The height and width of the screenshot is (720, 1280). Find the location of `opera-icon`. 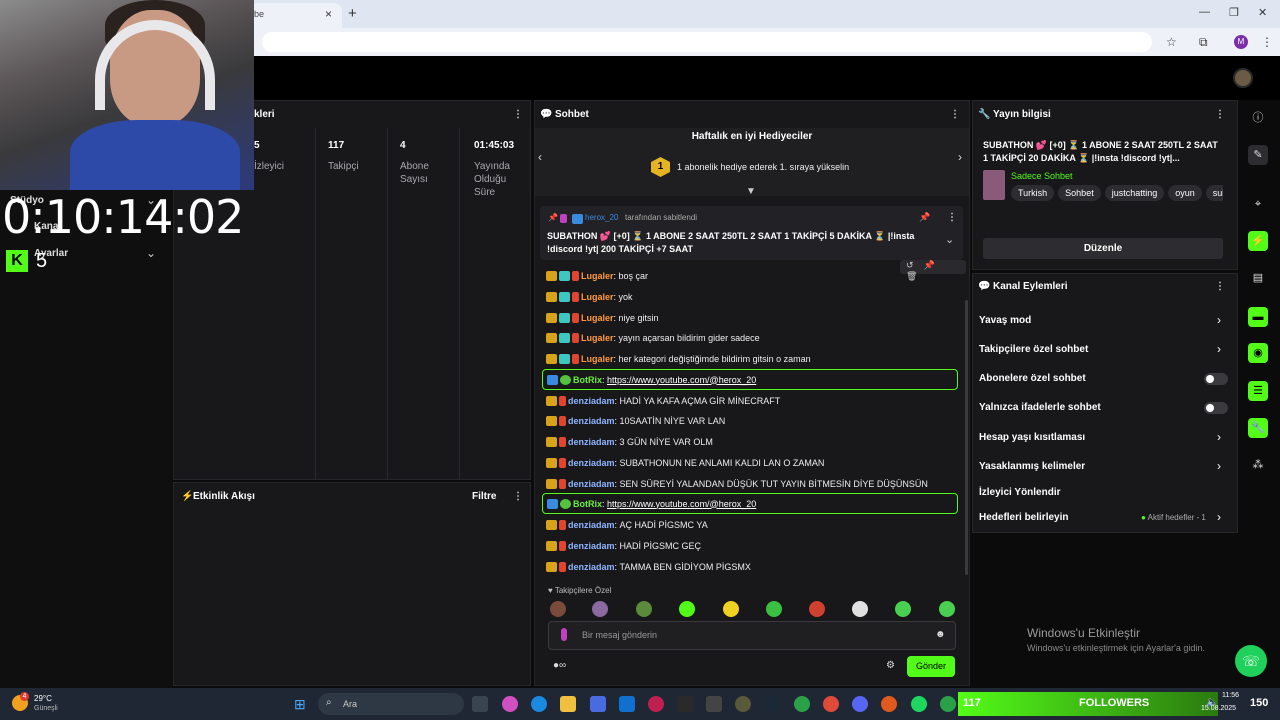

opera-icon is located at coordinates (656, 704).